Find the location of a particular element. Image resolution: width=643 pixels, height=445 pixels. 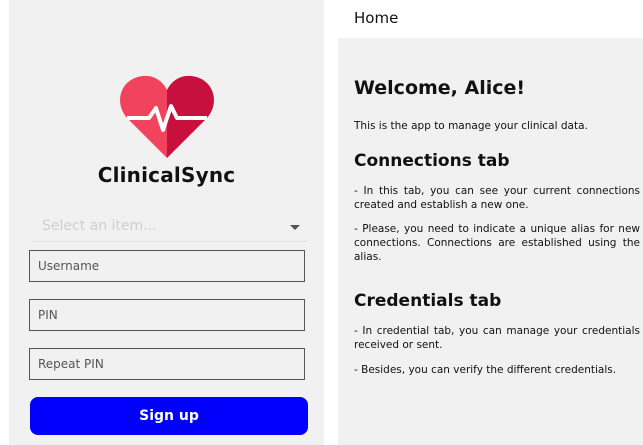

sign-up-button: Sign up is located at coordinates (169, 416).